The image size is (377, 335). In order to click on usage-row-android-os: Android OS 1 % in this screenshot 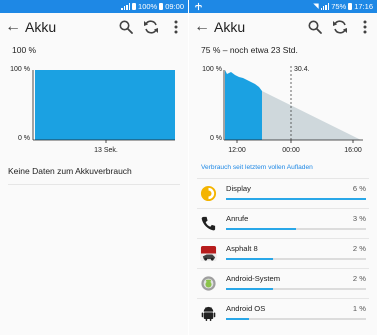, I will do `click(283, 313)`.